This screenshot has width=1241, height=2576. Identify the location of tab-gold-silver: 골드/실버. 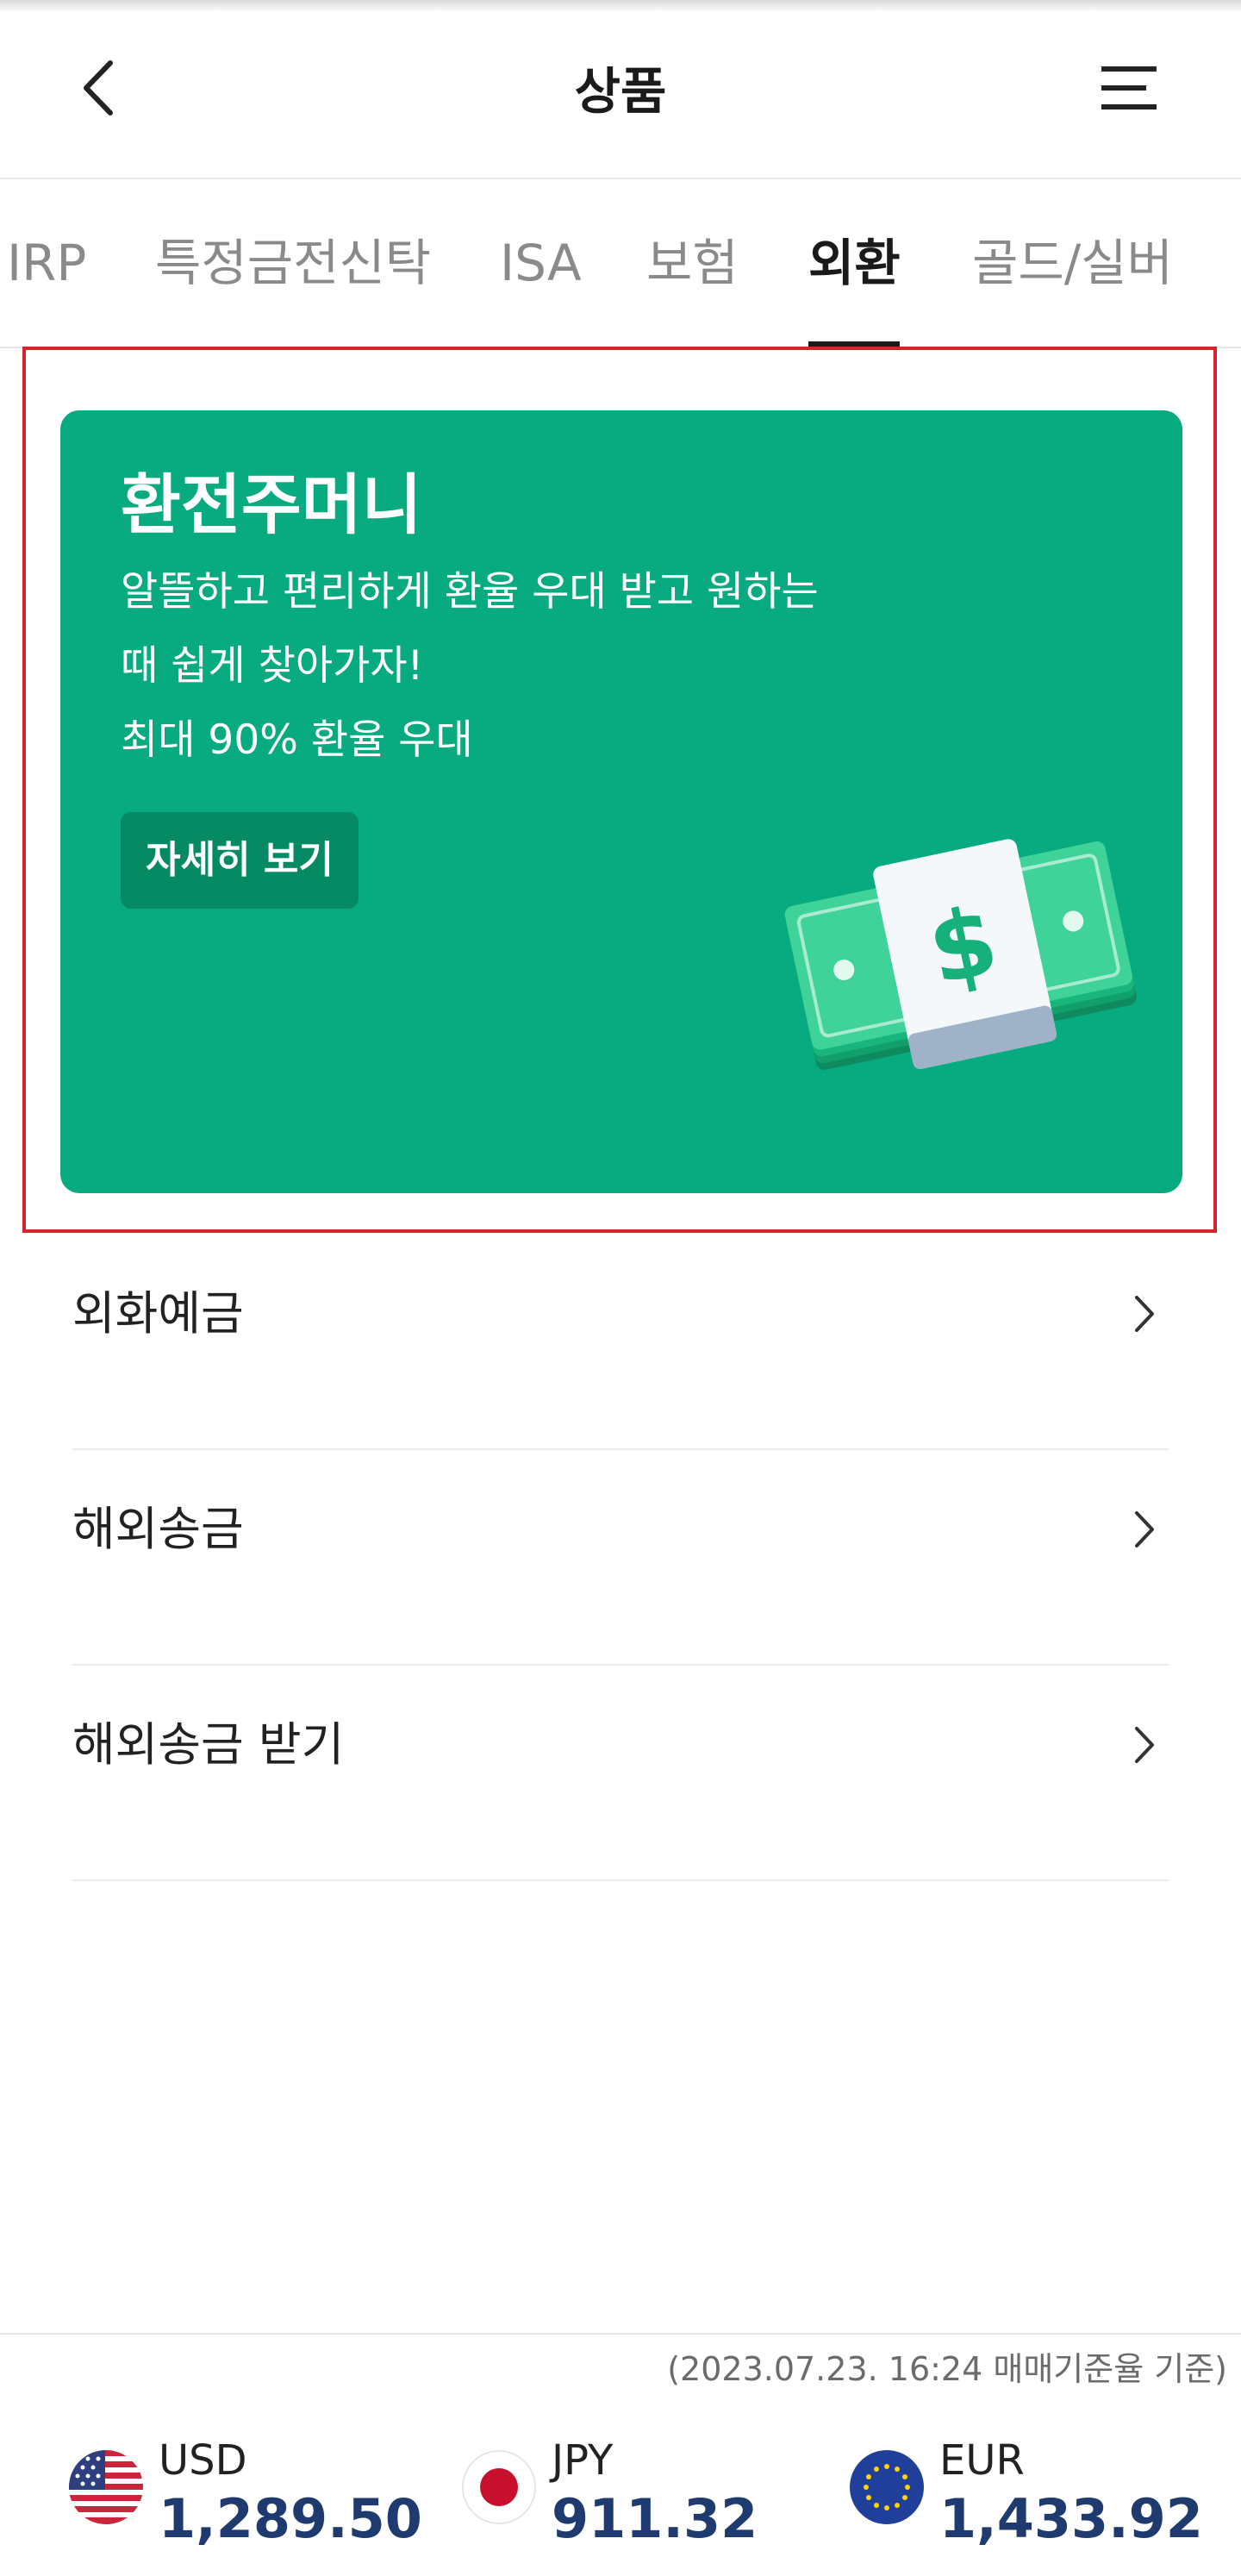
(1072, 264).